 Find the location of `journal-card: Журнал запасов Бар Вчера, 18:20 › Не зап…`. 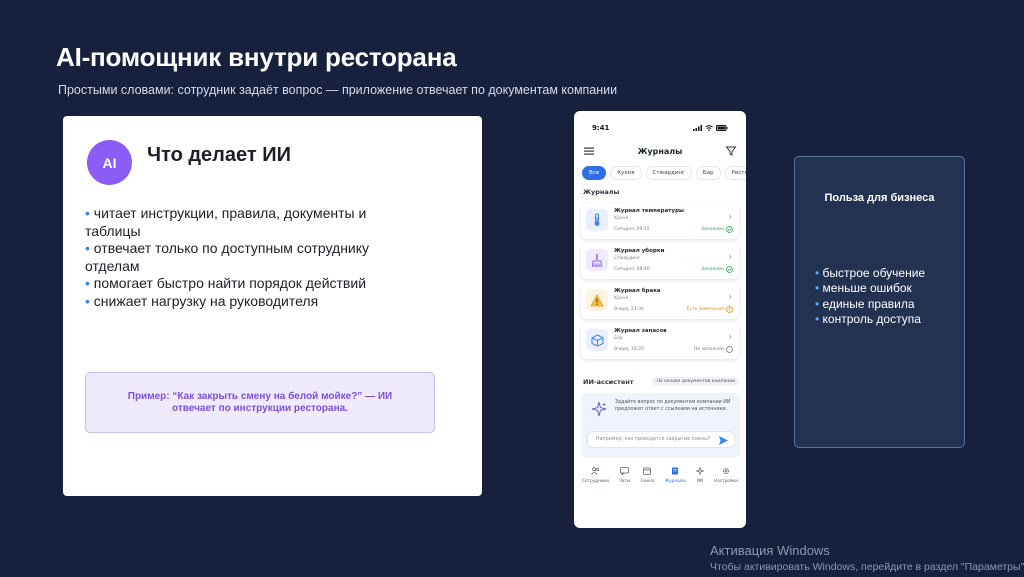

journal-card: Журнал запасов Бар Вчера, 18:20 › Не зап… is located at coordinates (660, 341).